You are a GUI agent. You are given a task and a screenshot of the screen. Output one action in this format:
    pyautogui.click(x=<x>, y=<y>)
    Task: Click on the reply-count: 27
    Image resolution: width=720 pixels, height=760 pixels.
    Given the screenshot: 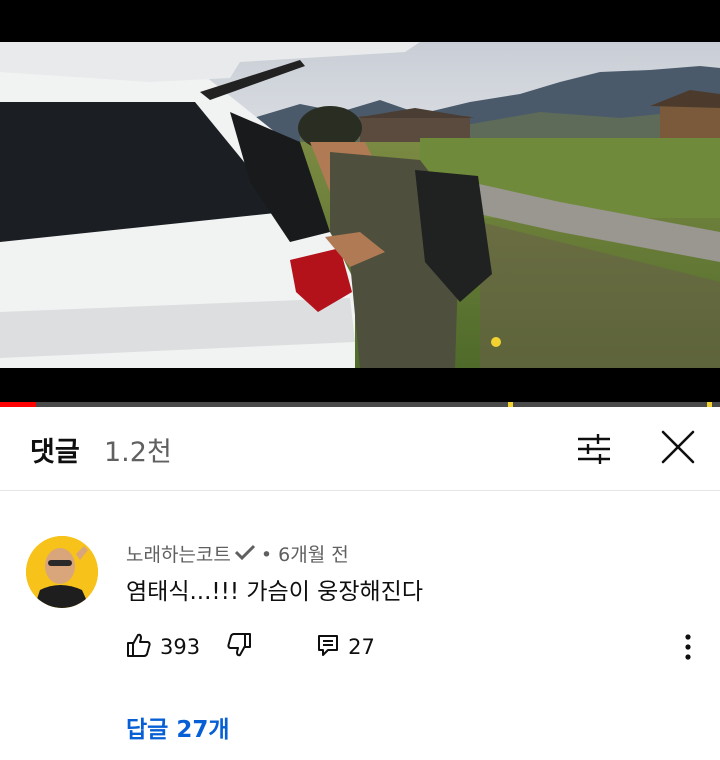 What is the action you would take?
    pyautogui.click(x=361, y=647)
    